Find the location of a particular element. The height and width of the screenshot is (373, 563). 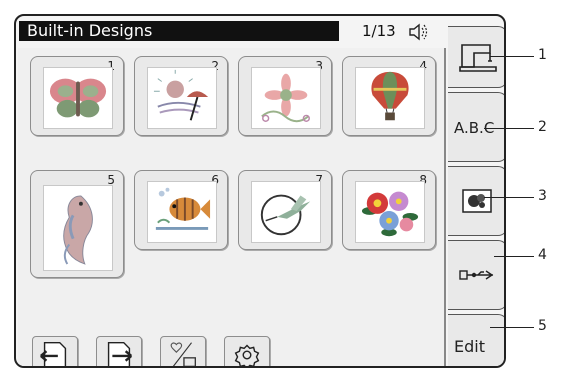

page-indicator: 1/13 is located at coordinates (379, 31).